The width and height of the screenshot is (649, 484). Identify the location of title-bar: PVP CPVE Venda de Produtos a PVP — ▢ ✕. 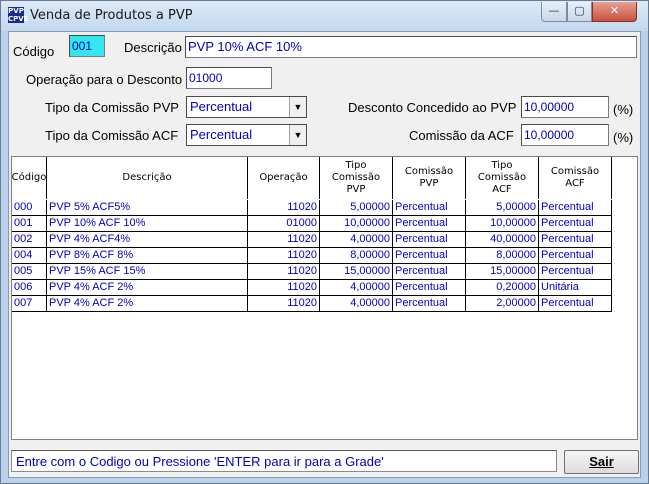
(324, 16).